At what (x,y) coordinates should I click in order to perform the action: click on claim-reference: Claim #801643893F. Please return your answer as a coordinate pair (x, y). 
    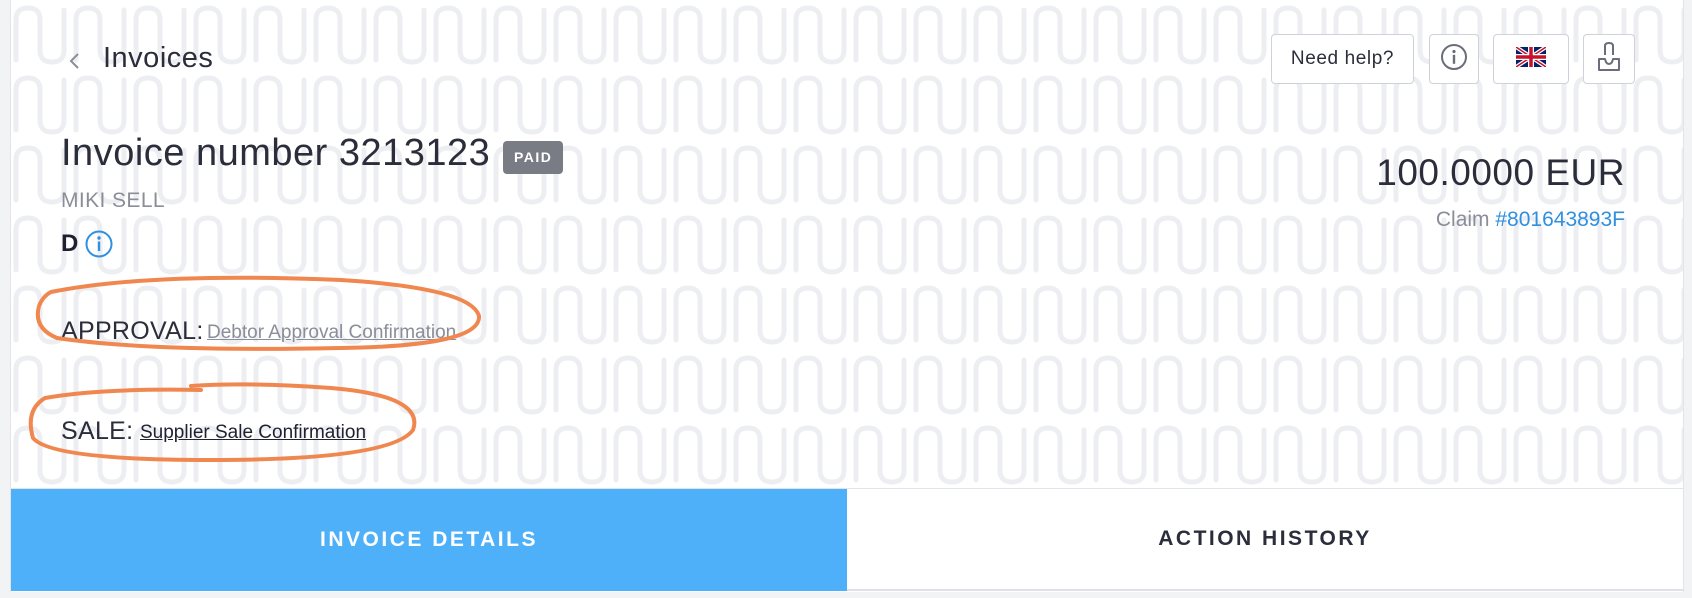
    Looking at the image, I should click on (1530, 220).